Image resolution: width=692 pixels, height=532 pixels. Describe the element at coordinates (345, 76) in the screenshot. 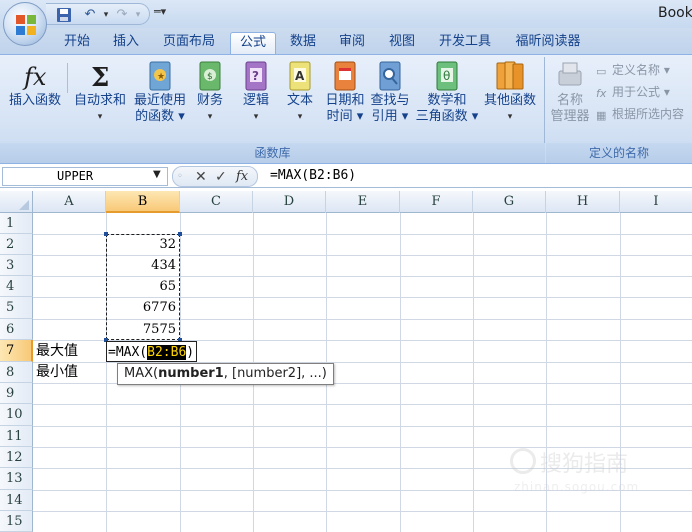

I see `date-time-book-icon` at that location.